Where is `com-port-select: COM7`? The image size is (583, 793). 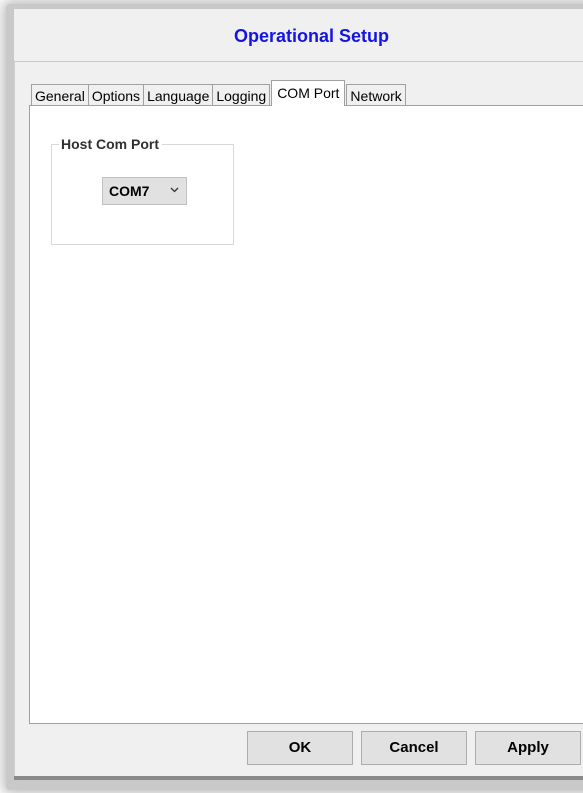
com-port-select: COM7 is located at coordinates (144, 191).